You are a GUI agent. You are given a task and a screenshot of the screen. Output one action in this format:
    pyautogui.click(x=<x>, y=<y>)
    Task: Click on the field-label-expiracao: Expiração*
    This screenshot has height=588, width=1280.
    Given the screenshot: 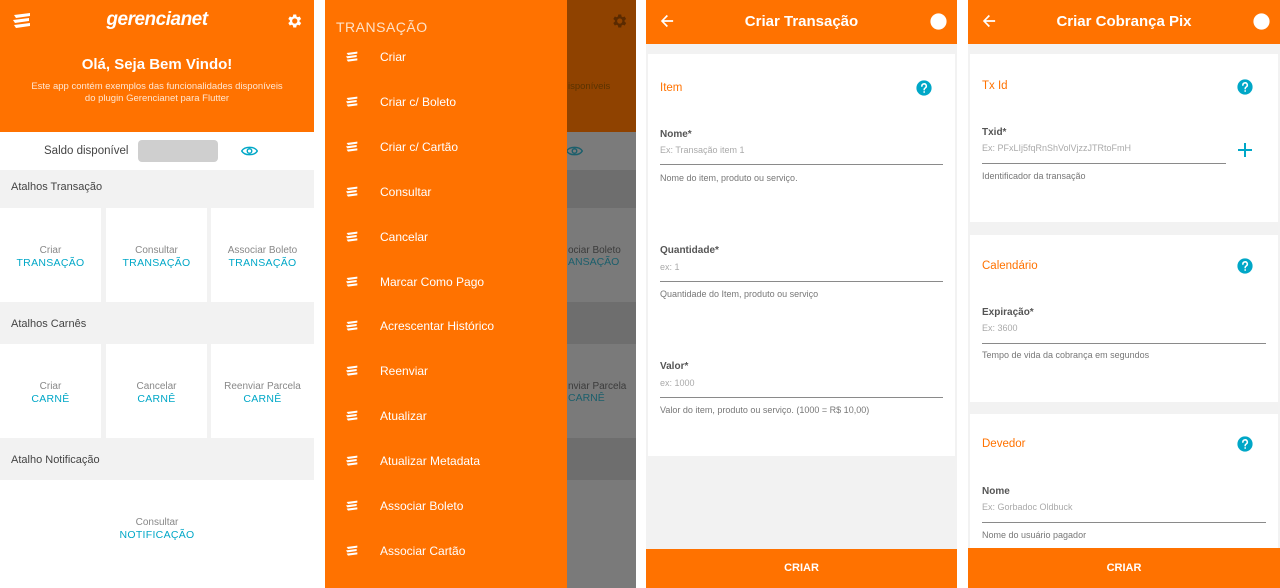 What is the action you would take?
    pyautogui.click(x=1008, y=312)
    